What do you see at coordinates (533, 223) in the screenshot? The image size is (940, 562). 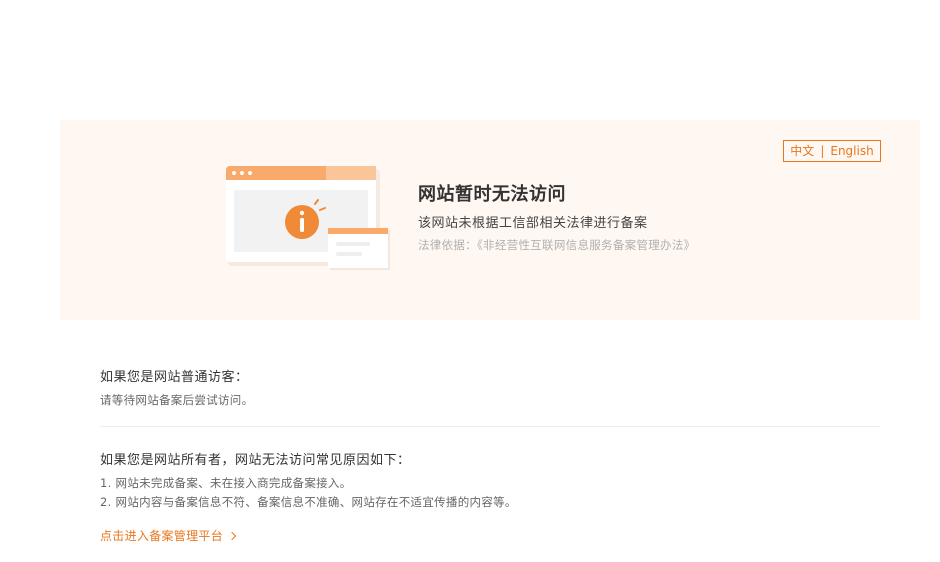 I see `notice-subtitle: 该网站未根据工信部相关法律进行备案` at bounding box center [533, 223].